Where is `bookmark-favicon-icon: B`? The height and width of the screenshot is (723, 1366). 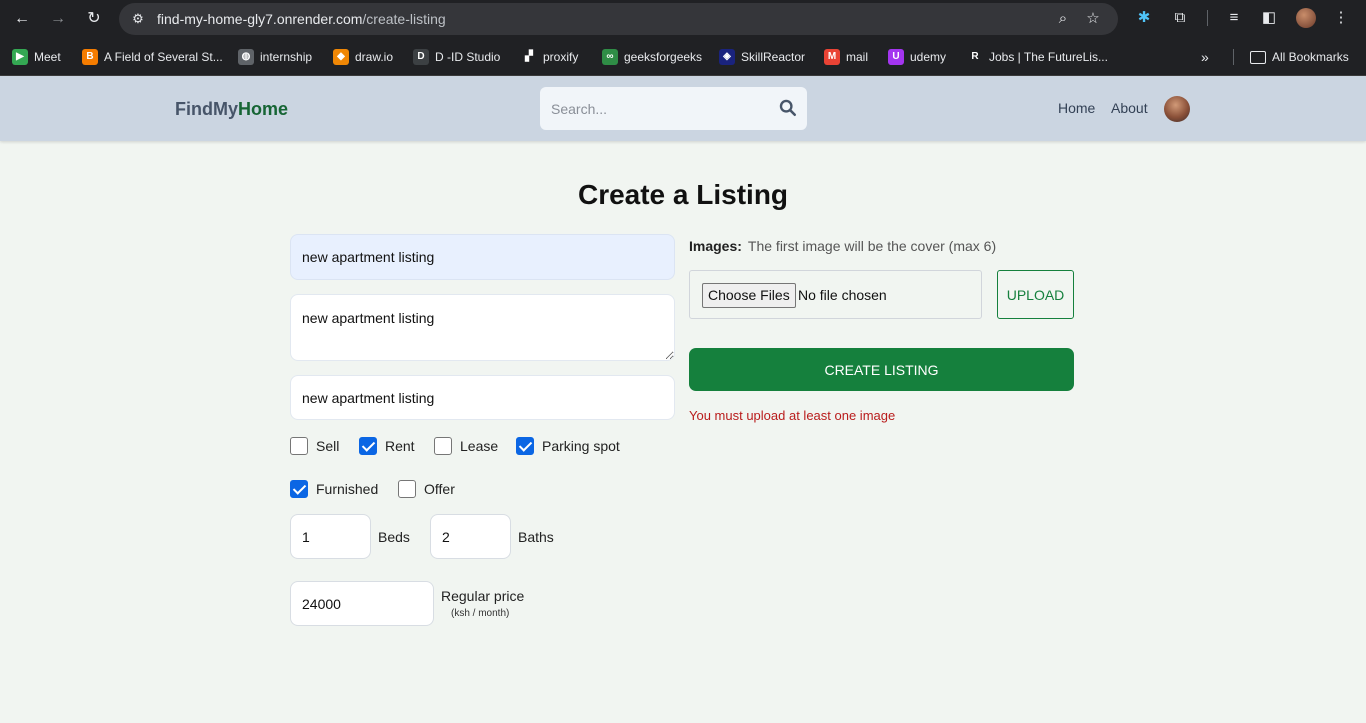 bookmark-favicon-icon: B is located at coordinates (90, 57).